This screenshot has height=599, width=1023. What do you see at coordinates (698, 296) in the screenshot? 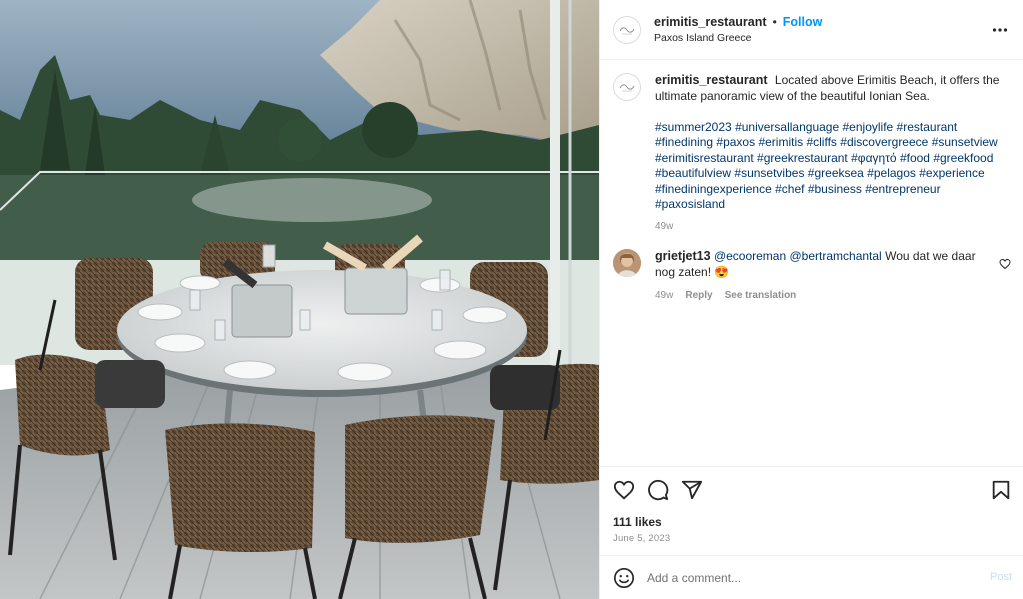
I see `reply-button: Reply` at bounding box center [698, 296].